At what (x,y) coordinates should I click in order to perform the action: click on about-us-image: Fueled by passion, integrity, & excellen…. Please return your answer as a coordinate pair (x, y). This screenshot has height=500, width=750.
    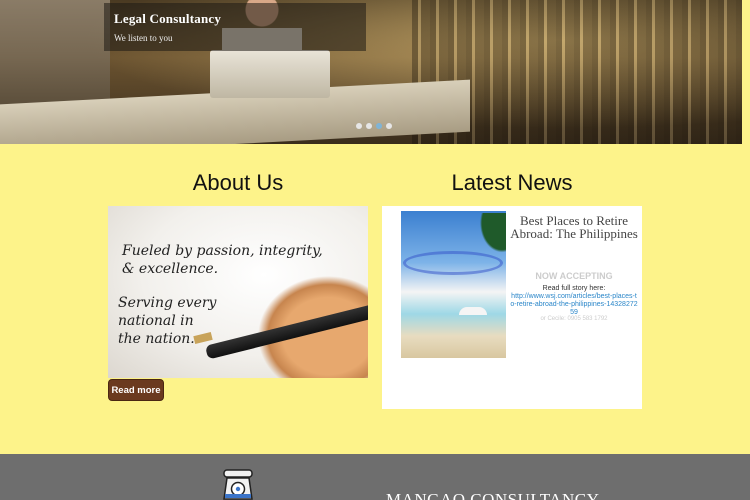
    Looking at the image, I should click on (238, 292).